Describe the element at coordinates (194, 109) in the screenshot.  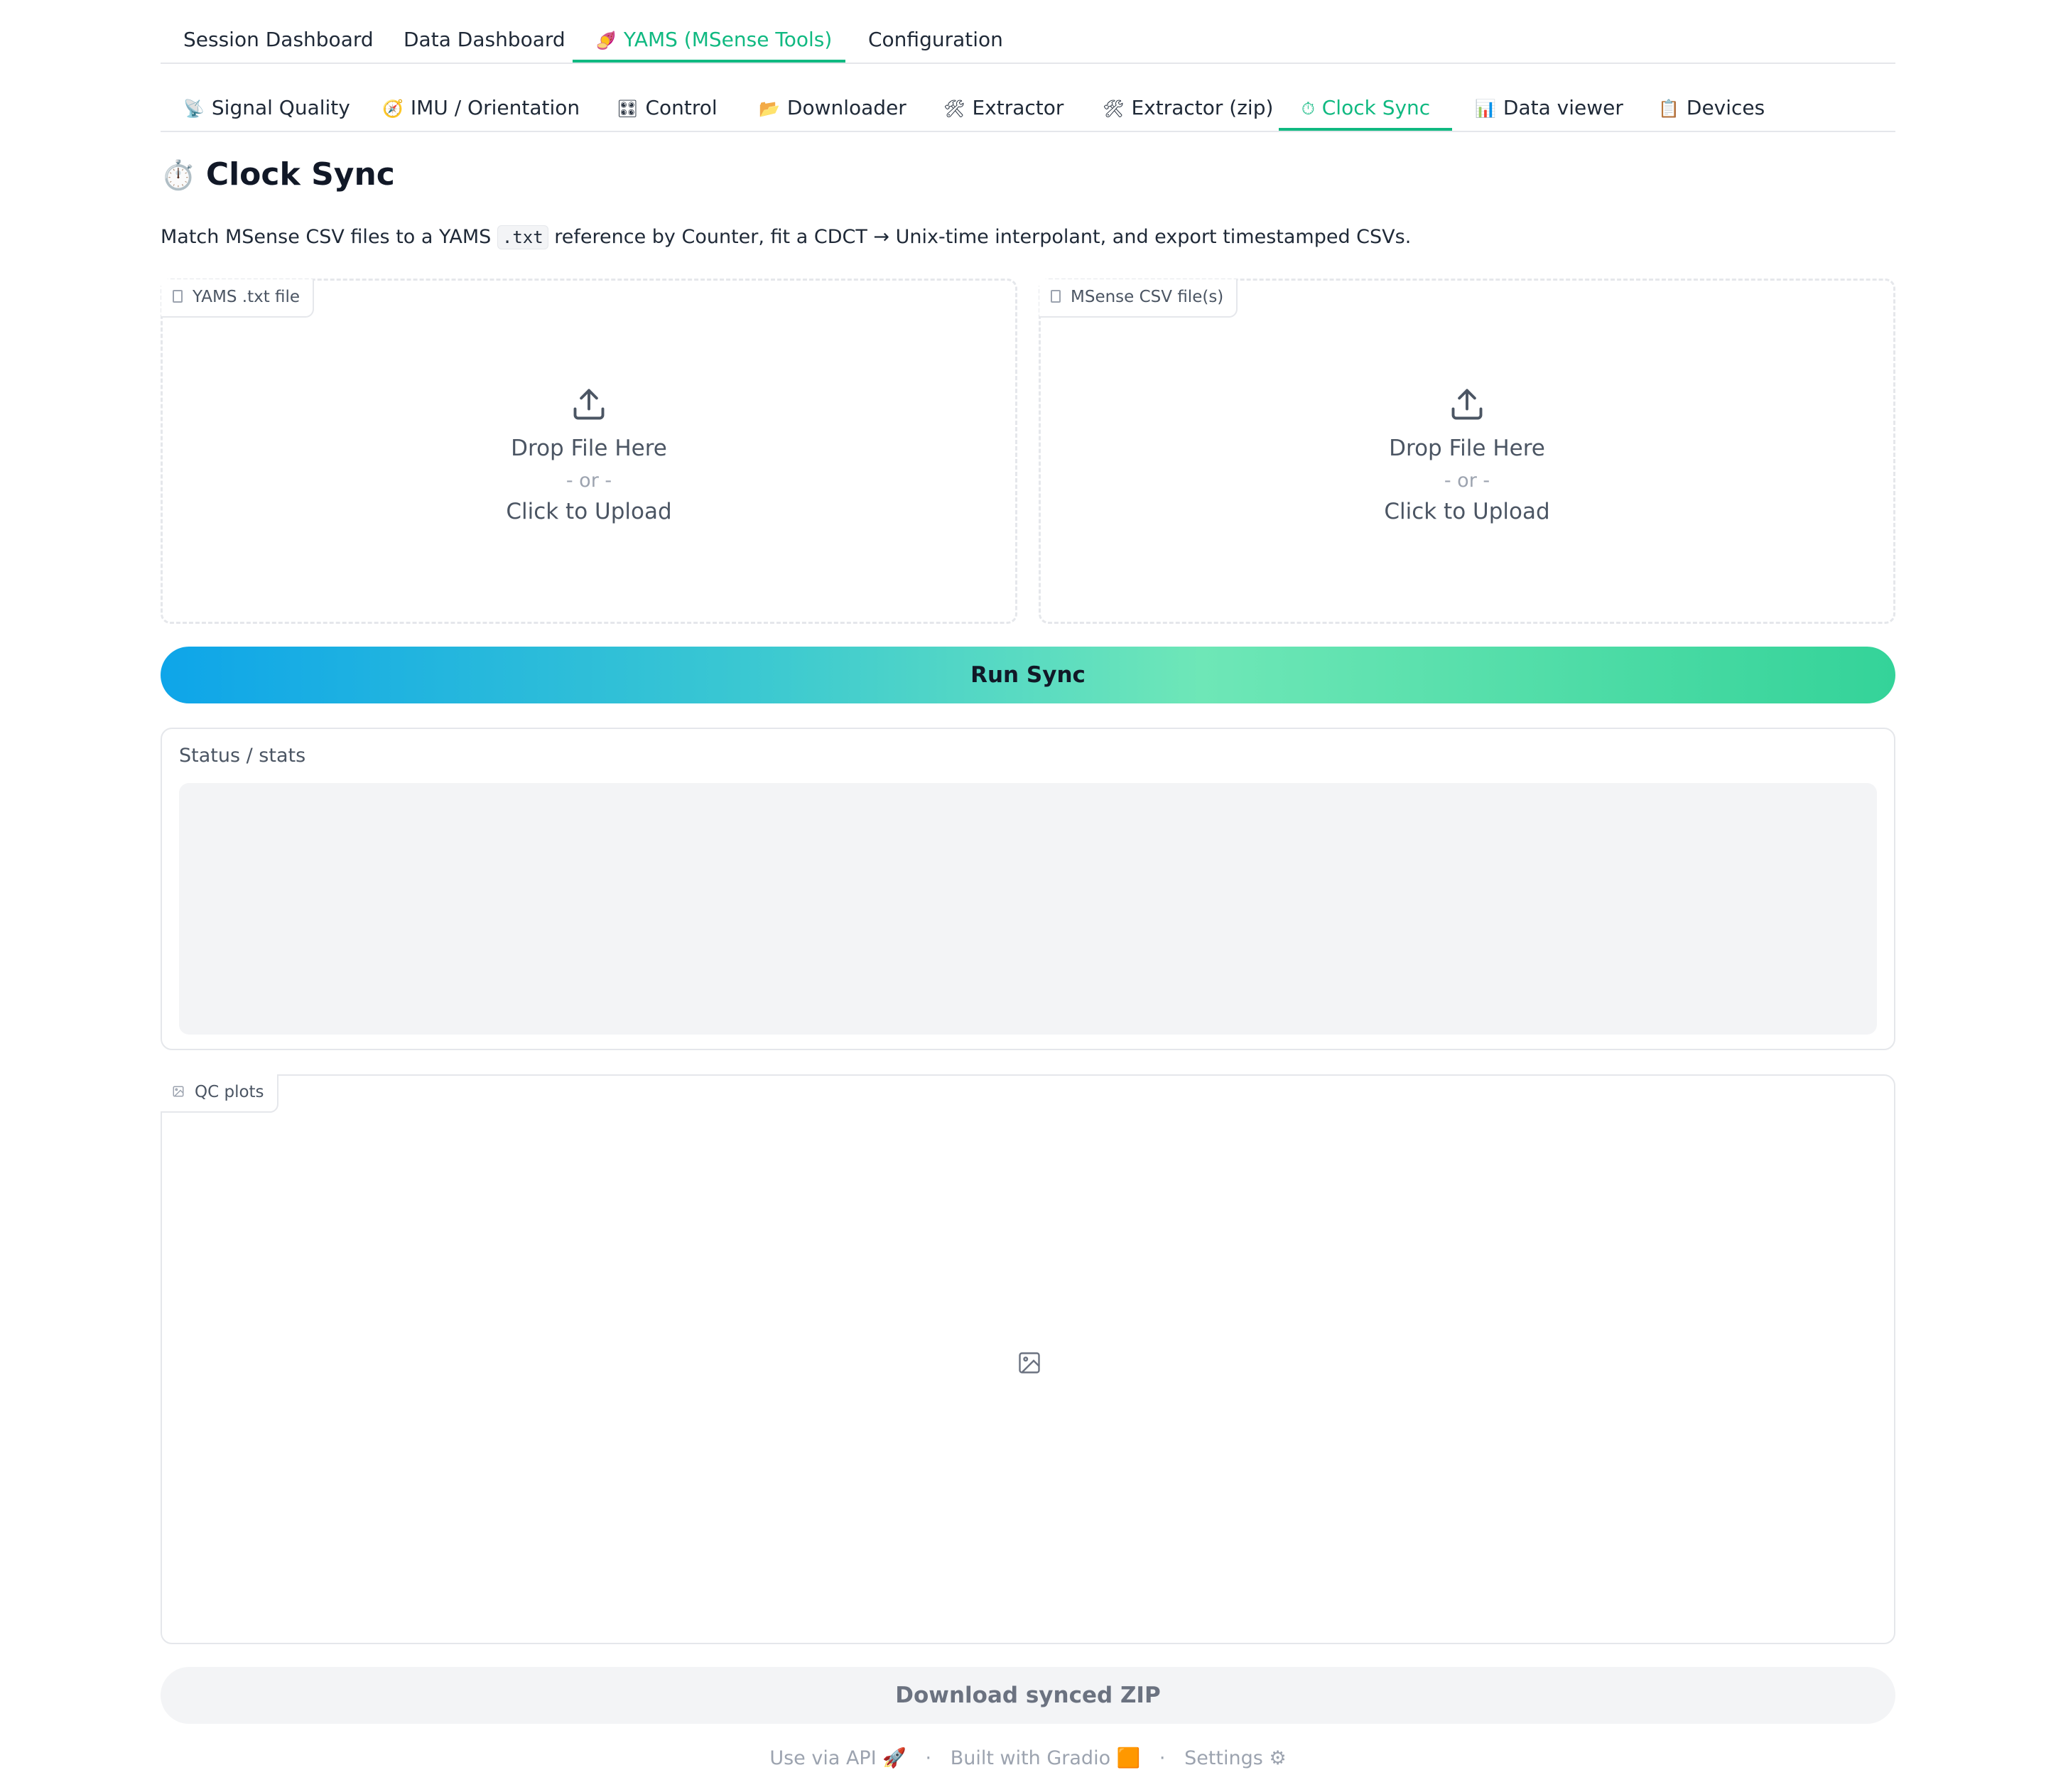
I see `satellite-icon: 📡` at that location.